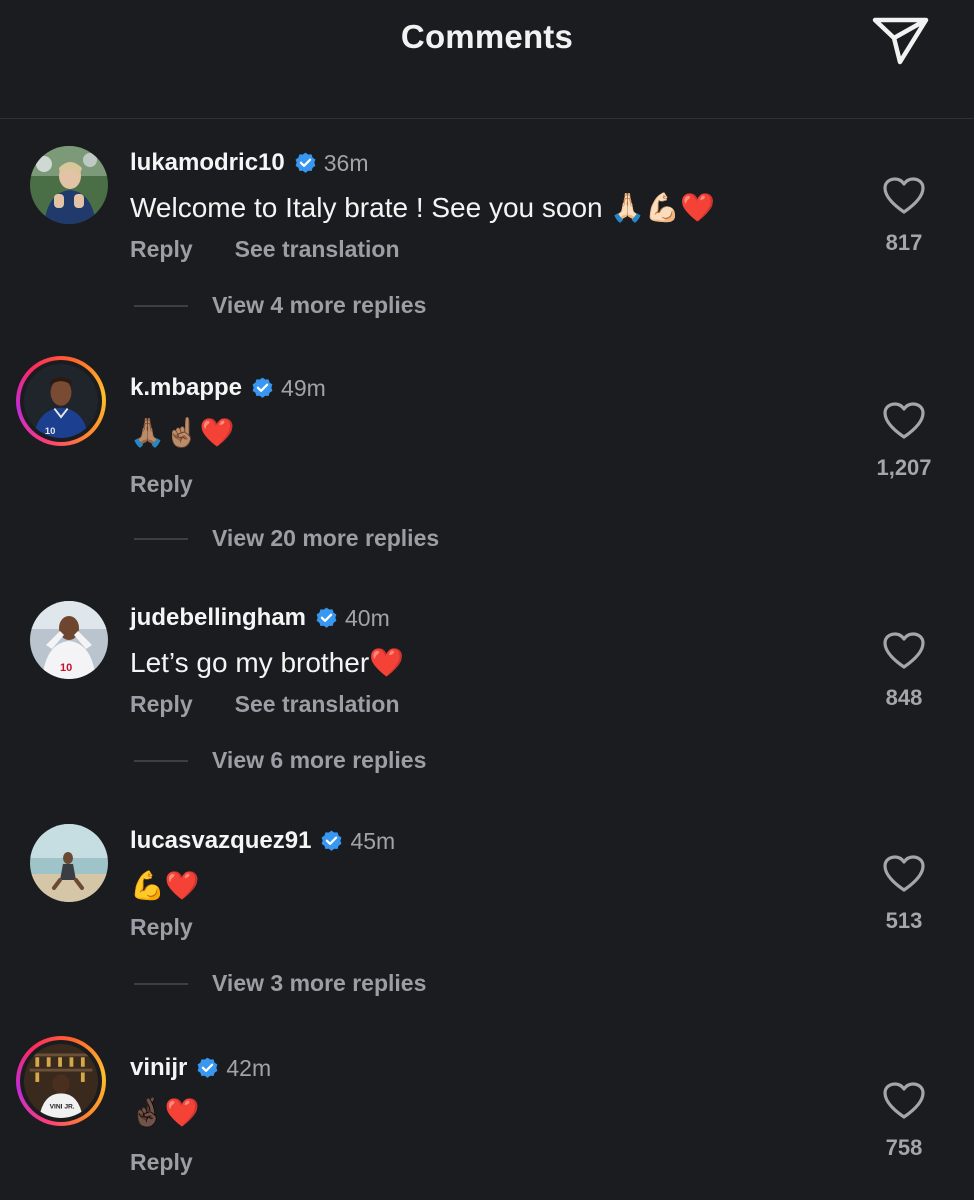 Image resolution: width=974 pixels, height=1200 pixels. I want to click on avatar-story-ring: 10, so click(61, 401).